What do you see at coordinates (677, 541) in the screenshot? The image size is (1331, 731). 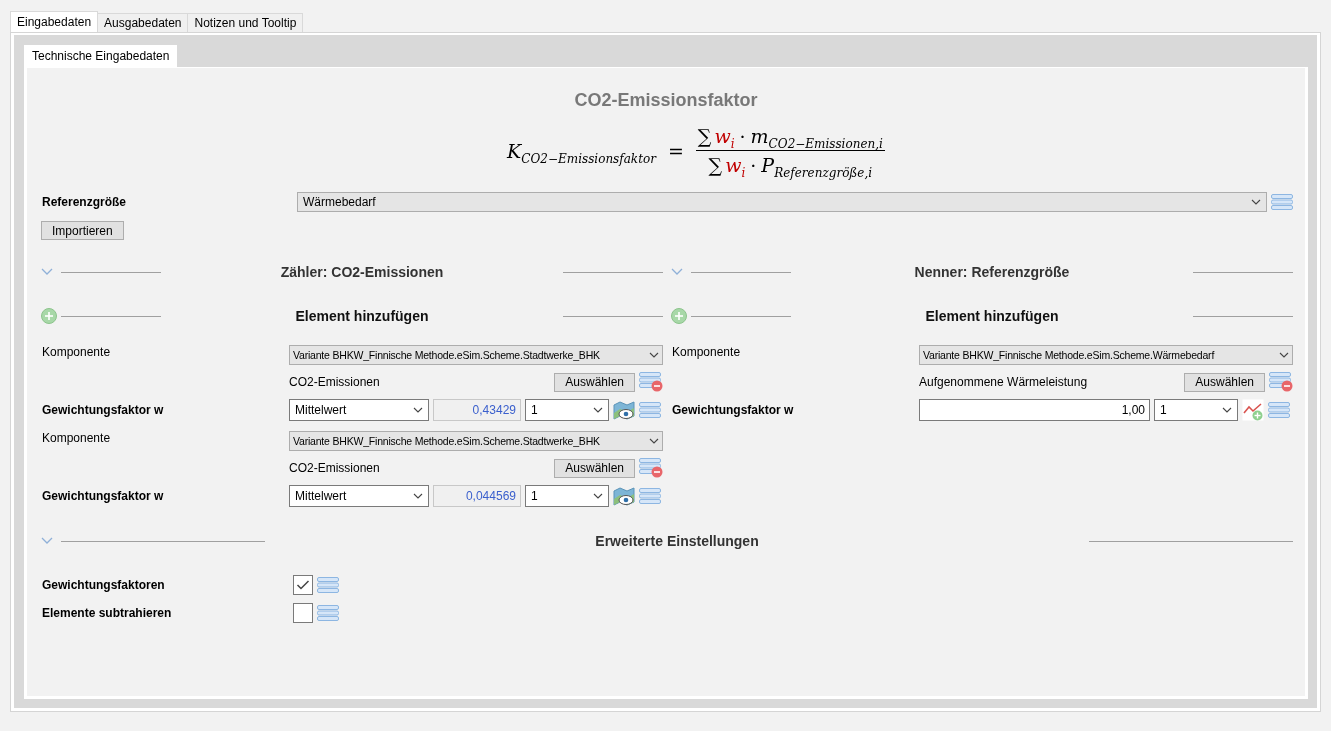 I see `section-title: Erweiterte Einstellungen` at bounding box center [677, 541].